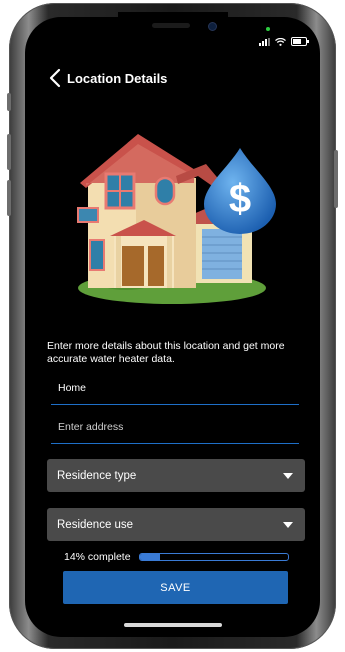  What do you see at coordinates (171, 25) in the screenshot?
I see `speaker` at bounding box center [171, 25].